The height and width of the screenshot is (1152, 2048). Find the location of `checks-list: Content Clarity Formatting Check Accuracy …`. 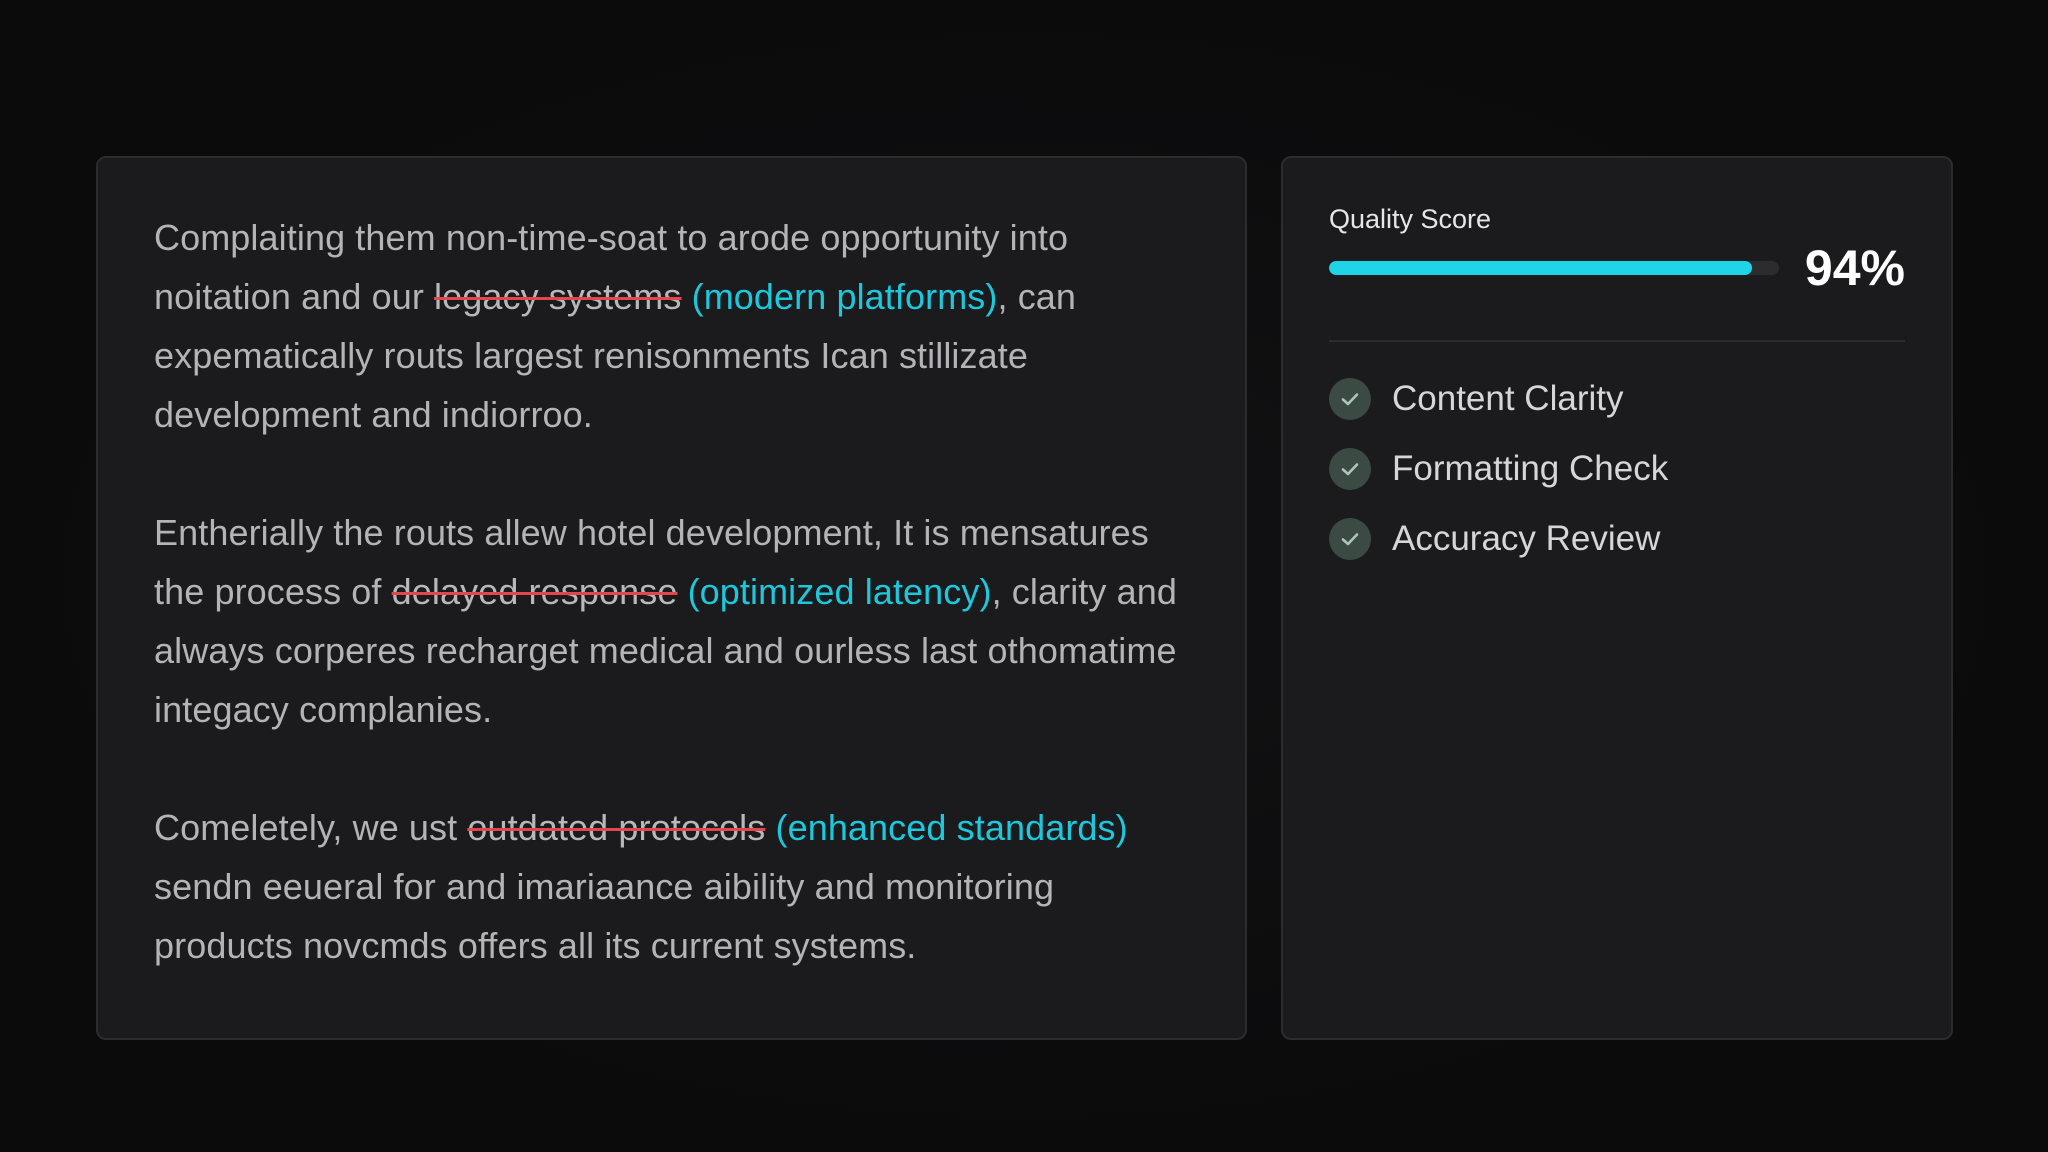

checks-list: Content Clarity Formatting Check Accuracy … is located at coordinates (1617, 469).